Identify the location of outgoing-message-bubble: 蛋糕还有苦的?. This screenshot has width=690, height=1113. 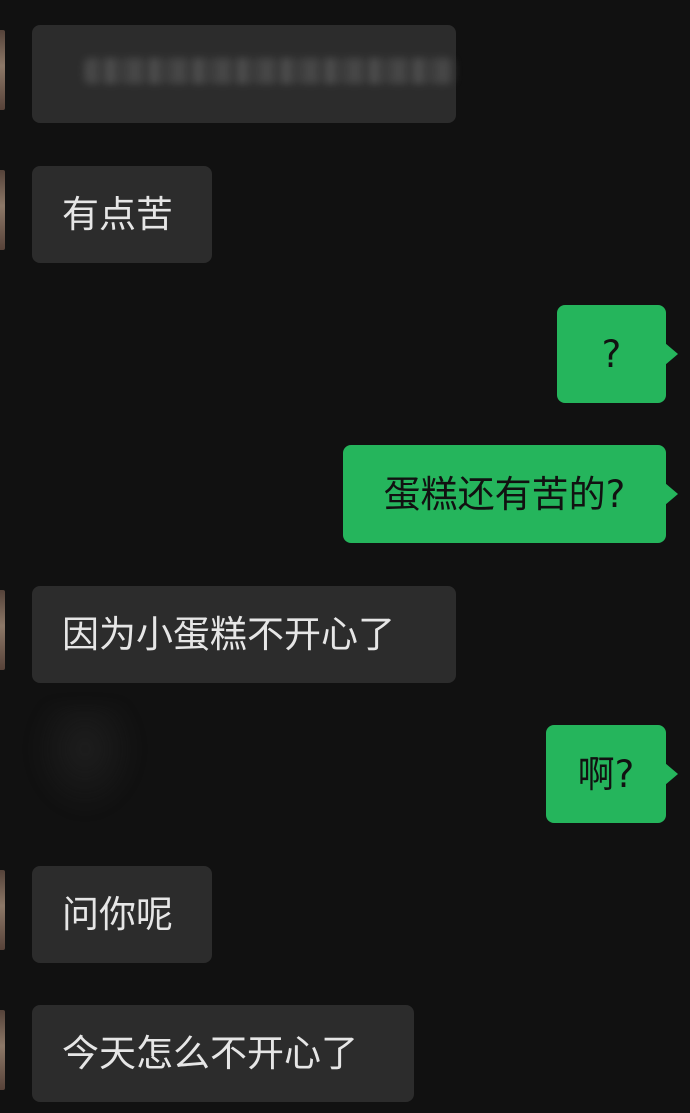
(504, 494).